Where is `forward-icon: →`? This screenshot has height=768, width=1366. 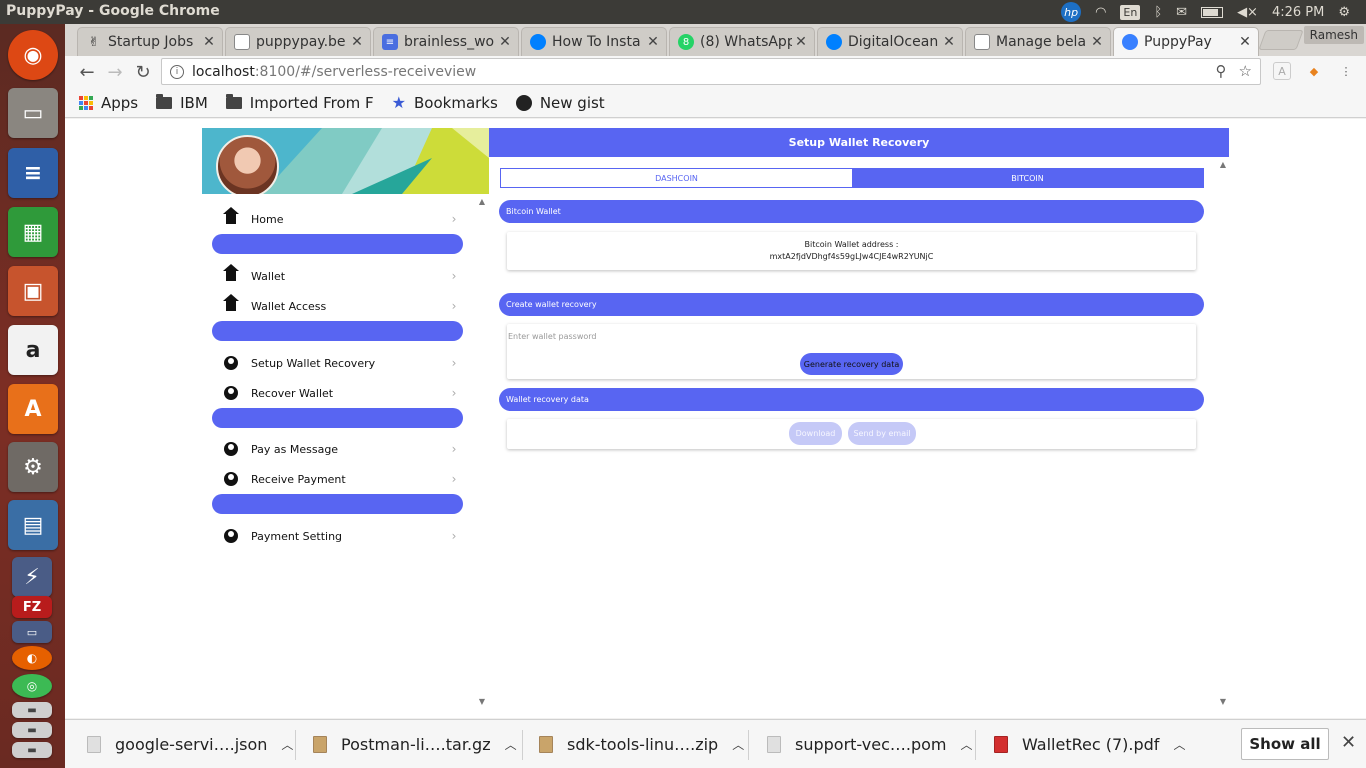 forward-icon: → is located at coordinates (115, 72).